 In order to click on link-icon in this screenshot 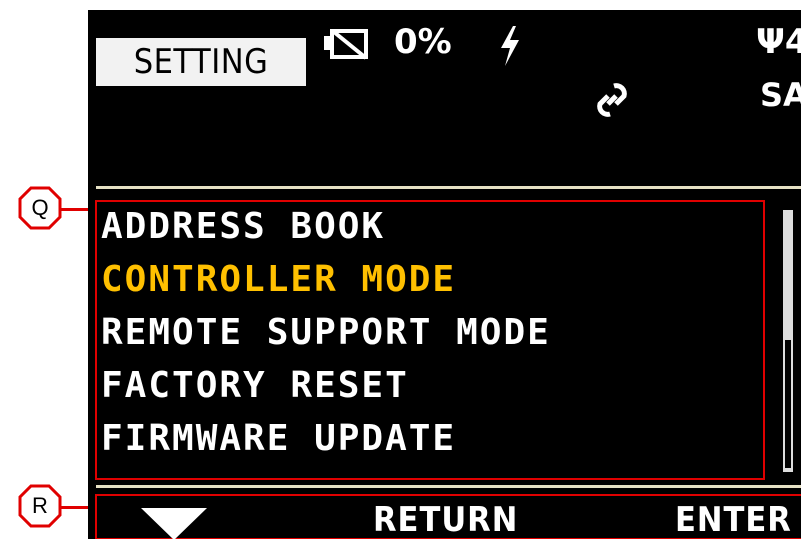, I will do `click(612, 100)`.